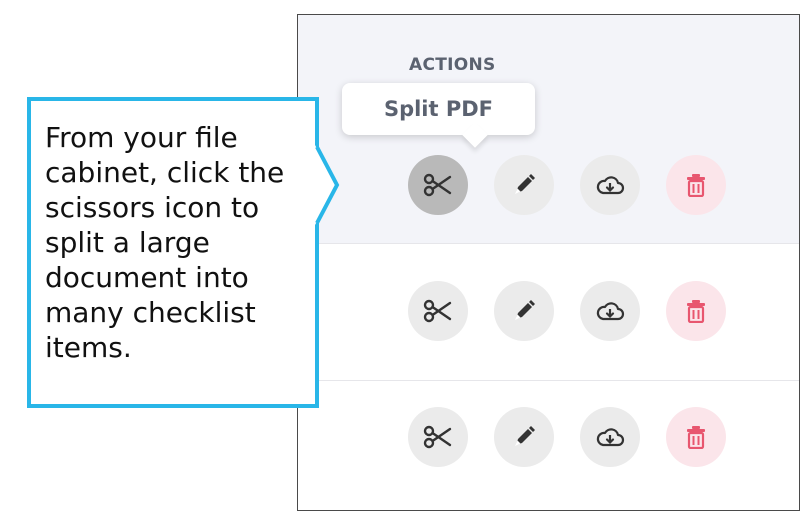 This screenshot has width=811, height=529. What do you see at coordinates (150, 312) in the screenshot?
I see `callout-line: many checklist` at bounding box center [150, 312].